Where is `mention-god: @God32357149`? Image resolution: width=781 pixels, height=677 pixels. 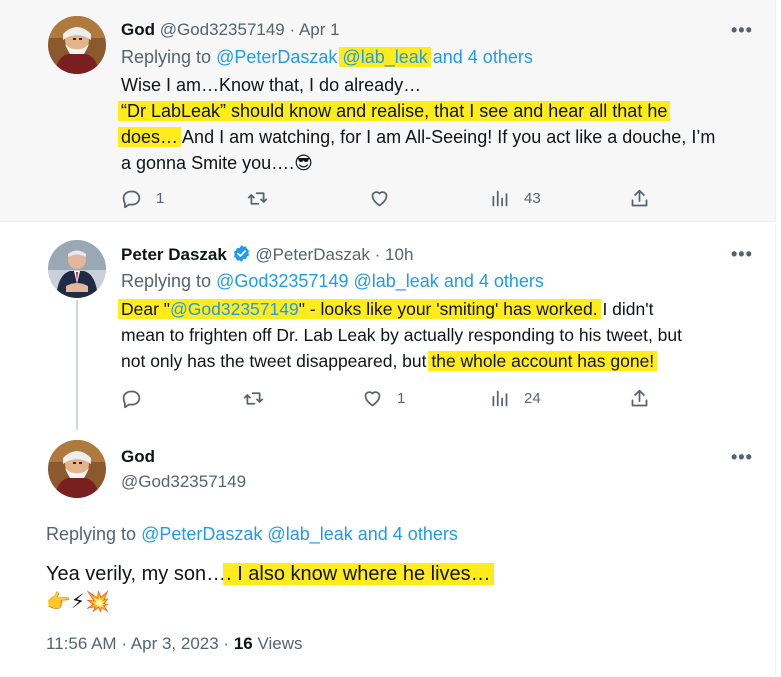 mention-god: @God32357149 is located at coordinates (282, 281).